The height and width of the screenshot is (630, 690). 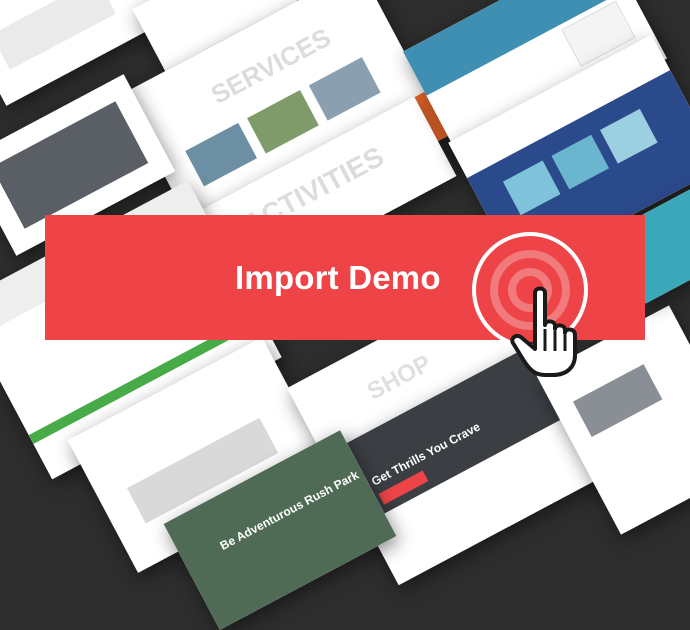 What do you see at coordinates (399, 377) in the screenshot?
I see `shop-heading: SHOP` at bounding box center [399, 377].